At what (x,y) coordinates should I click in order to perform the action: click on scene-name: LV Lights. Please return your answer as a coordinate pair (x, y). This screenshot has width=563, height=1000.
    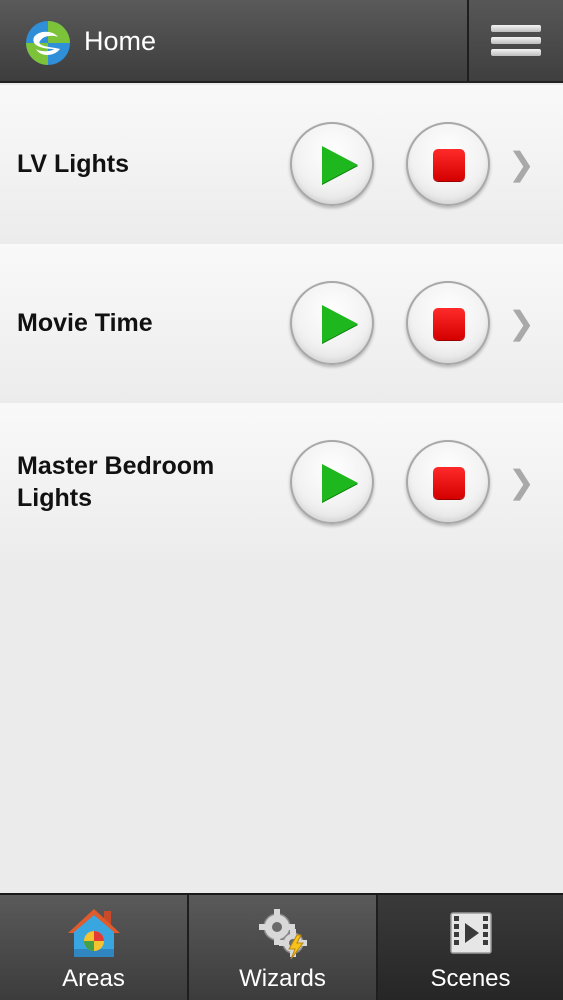
    Looking at the image, I should click on (73, 163).